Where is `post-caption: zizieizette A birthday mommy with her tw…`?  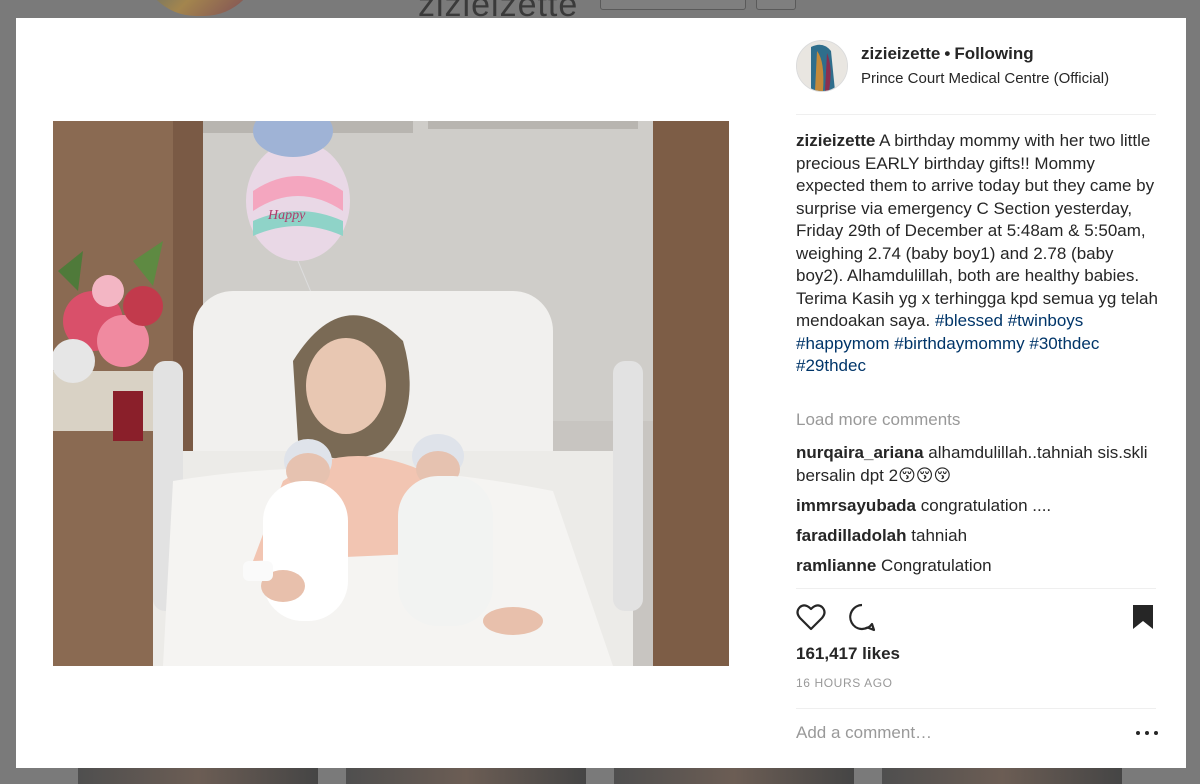
post-caption: zizieizette A birthday mommy with her tw… is located at coordinates (977, 254).